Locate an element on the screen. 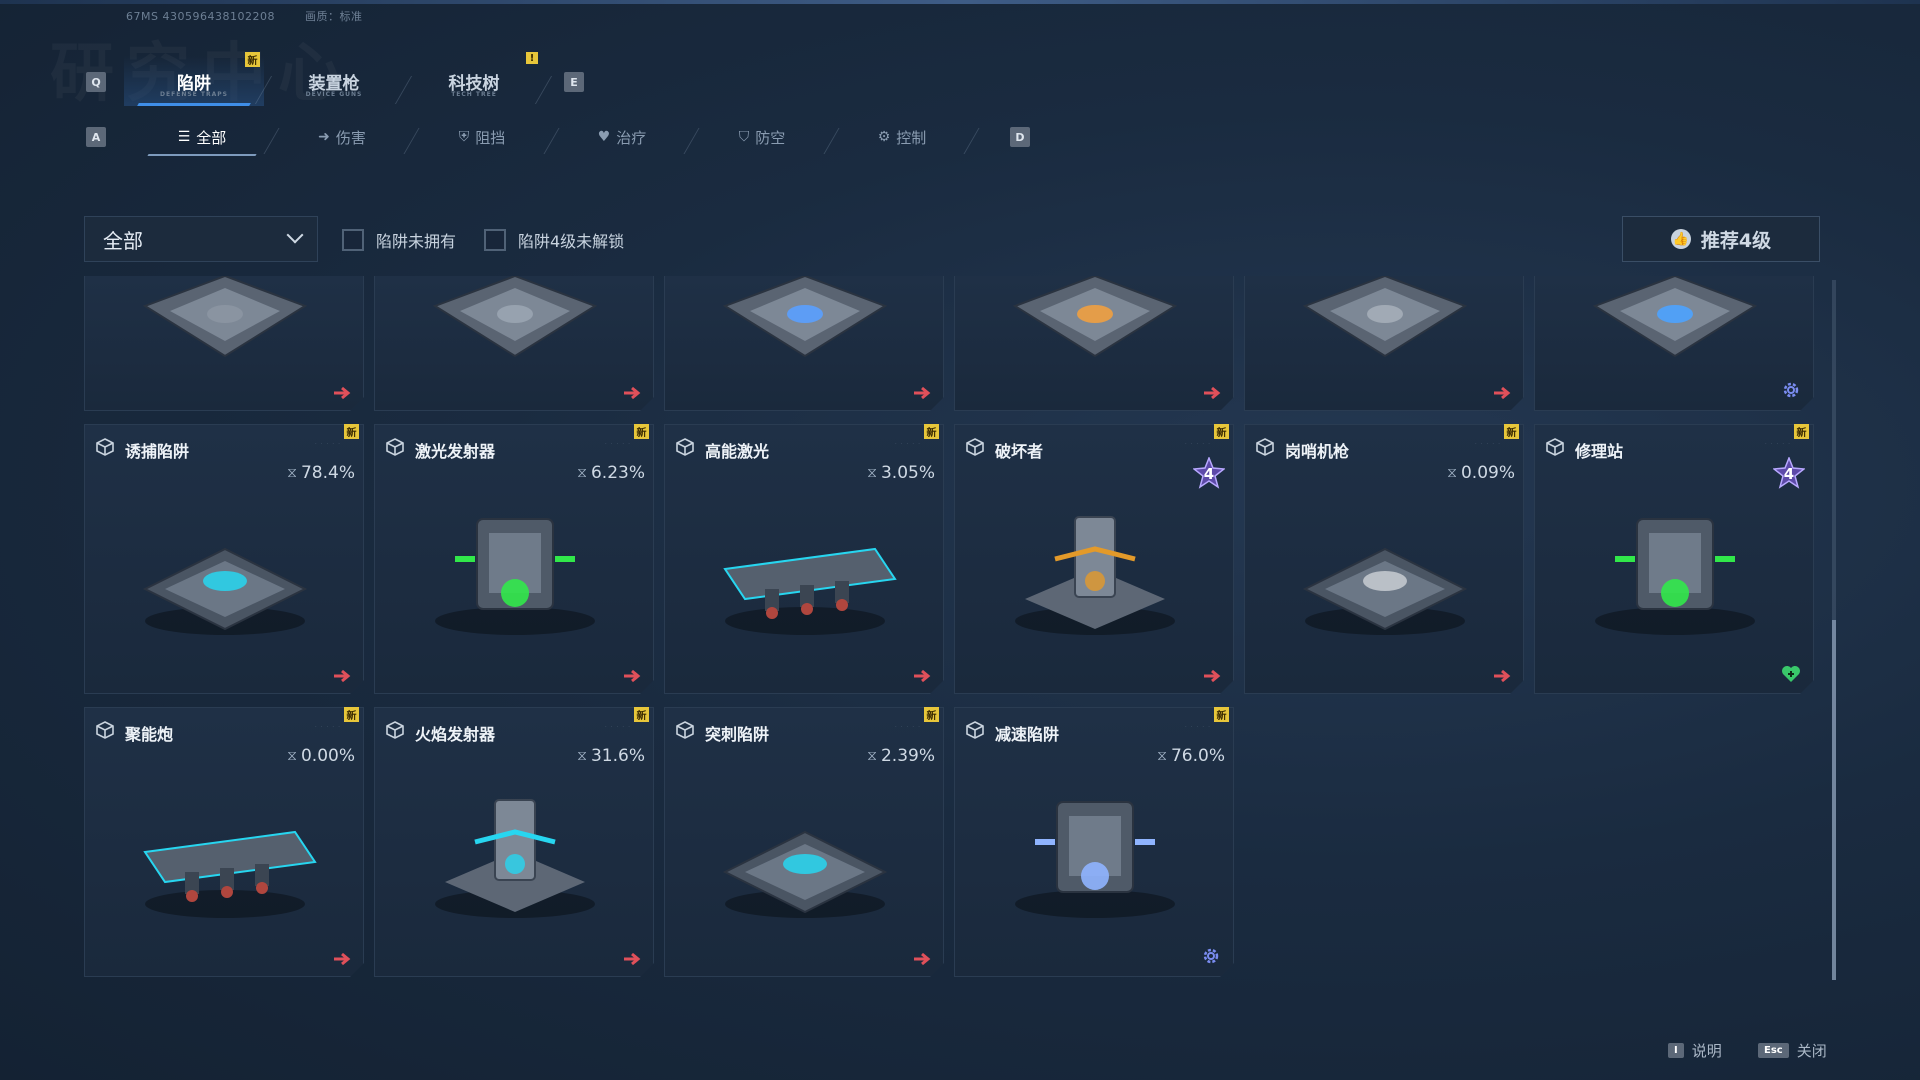  filter-unowned-label: 陷阱未拥有 is located at coordinates (416, 241).